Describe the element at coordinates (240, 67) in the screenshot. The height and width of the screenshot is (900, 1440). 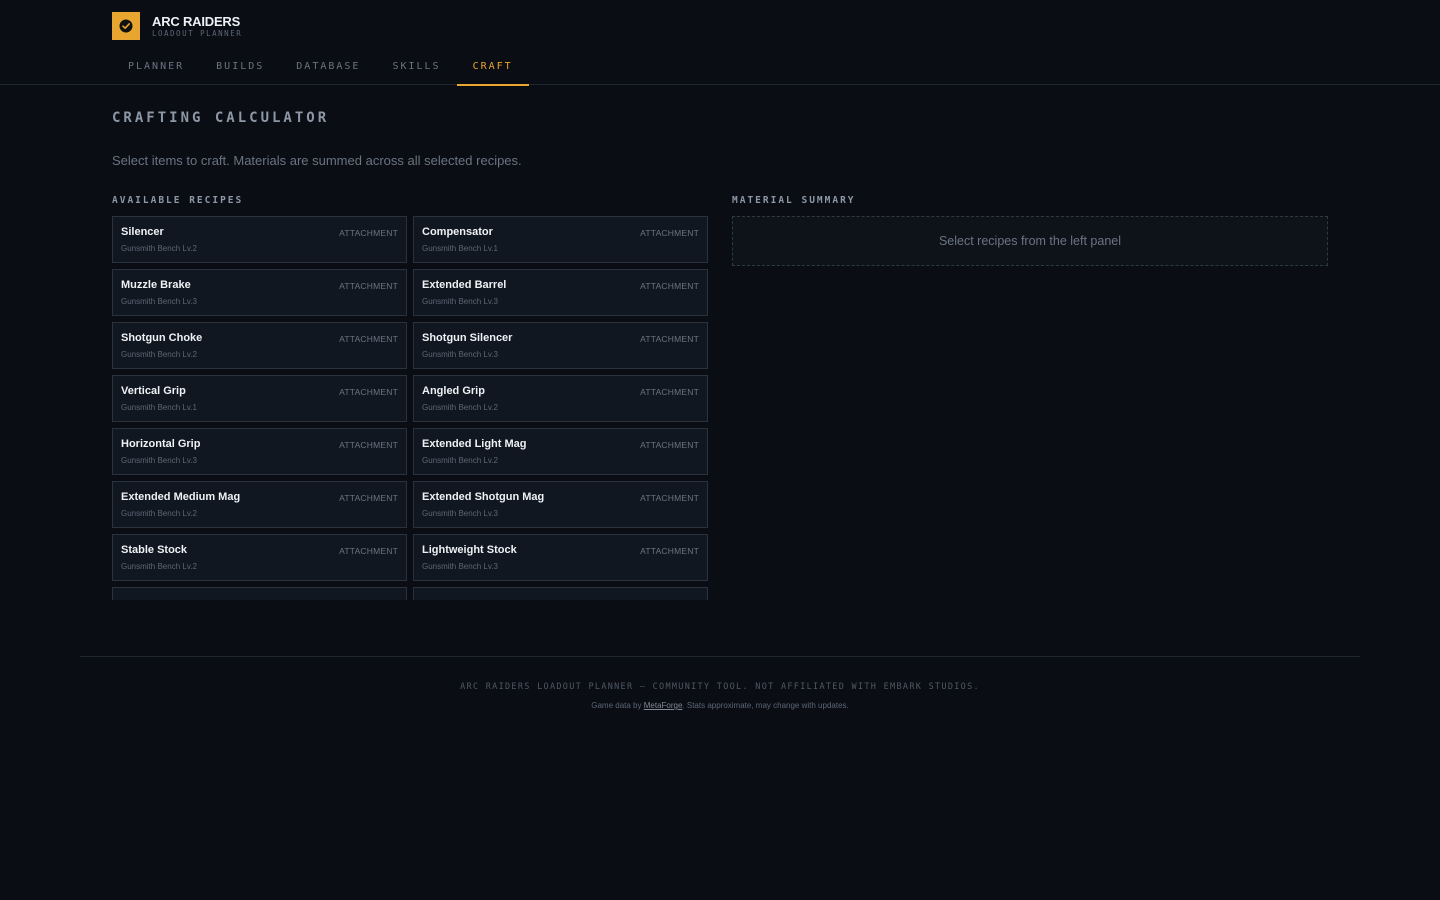
I see `tab-builds: BUILDS` at that location.